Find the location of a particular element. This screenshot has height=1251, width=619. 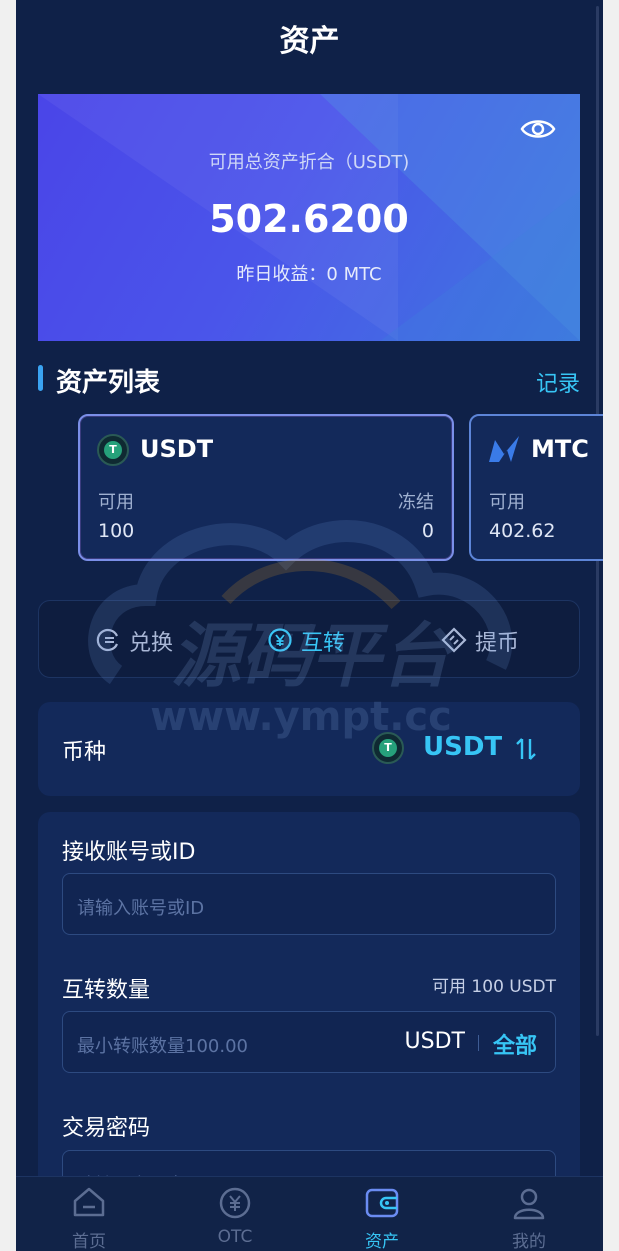

section-accent-bar is located at coordinates (40, 378).